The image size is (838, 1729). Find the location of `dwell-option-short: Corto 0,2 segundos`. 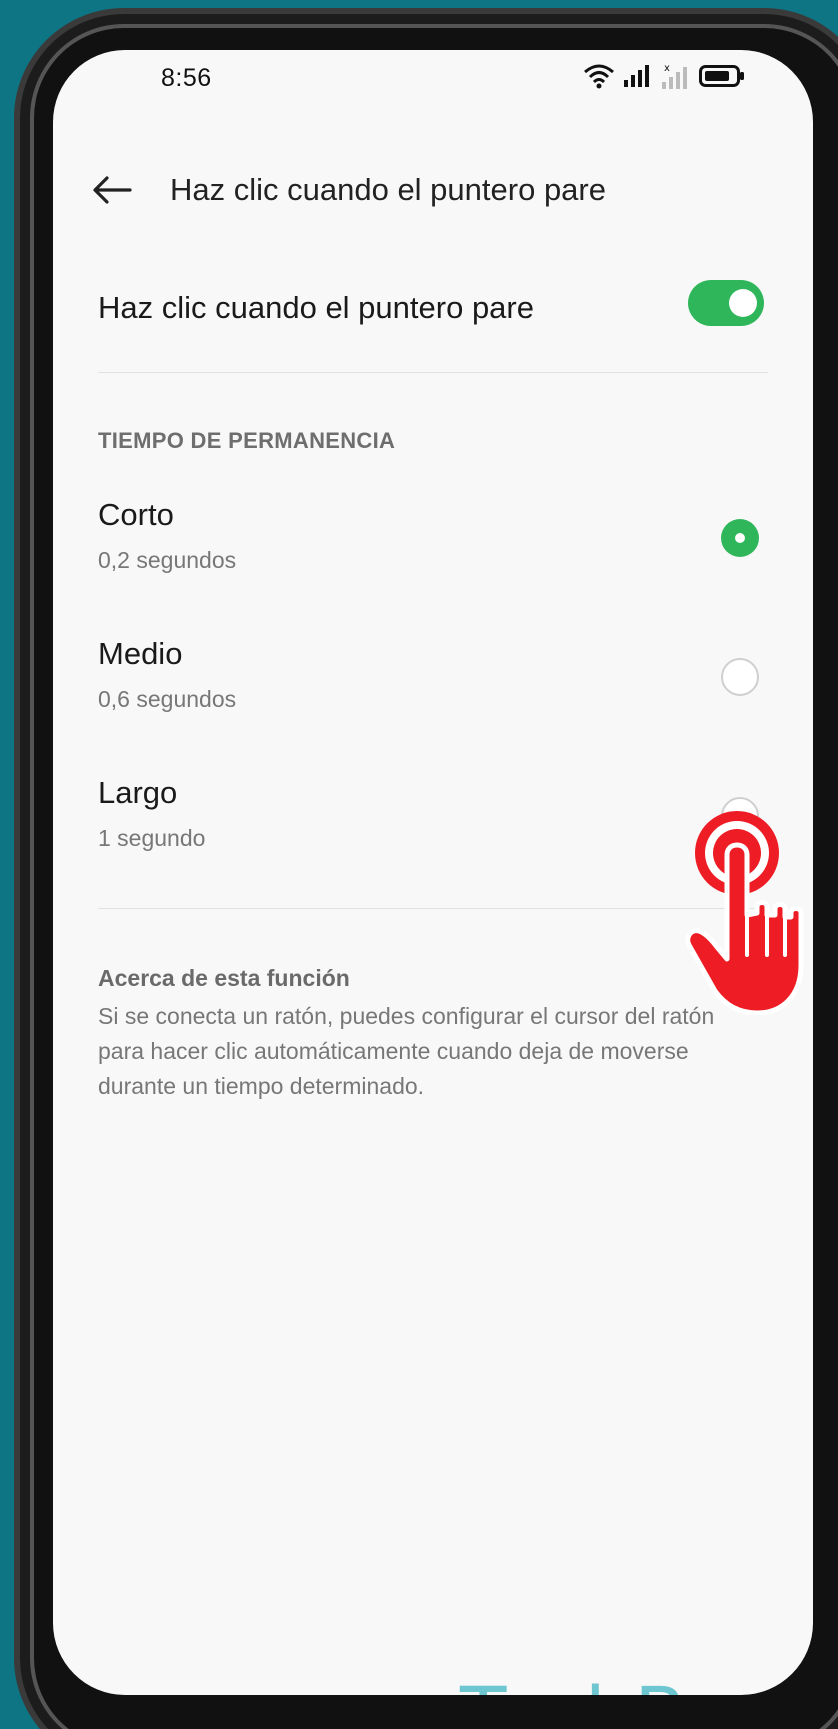

dwell-option-short: Corto 0,2 segundos is located at coordinates (433, 557).